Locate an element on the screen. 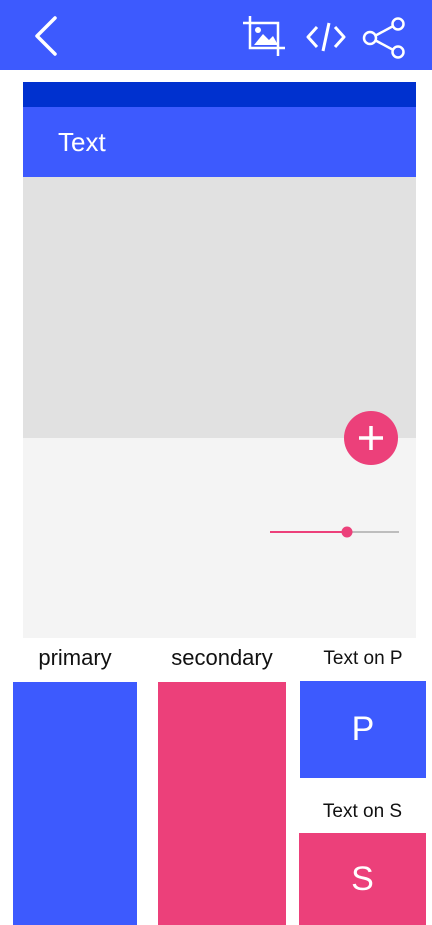 The image size is (432, 925). crop-image-icon is located at coordinates (264, 36).